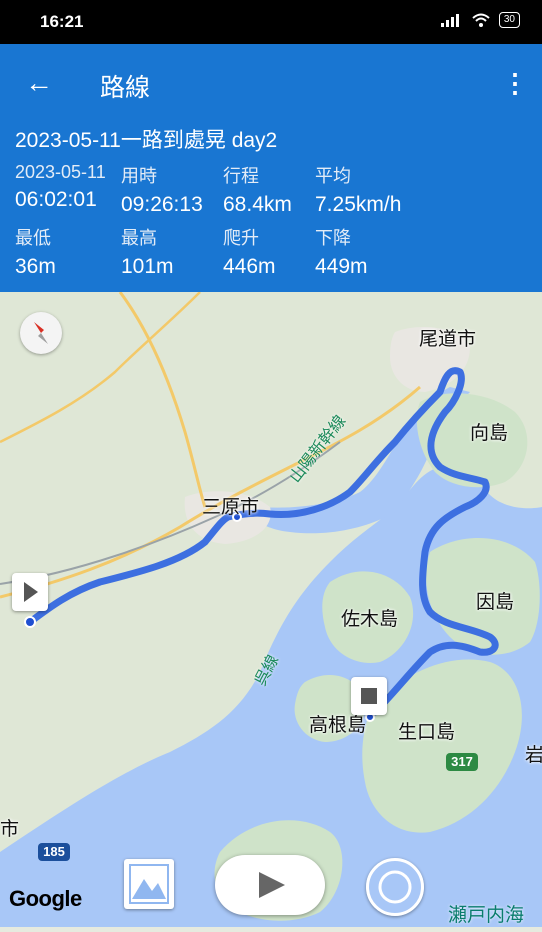 This screenshot has height=932, width=542. I want to click on replay-play-button, so click(270, 885).